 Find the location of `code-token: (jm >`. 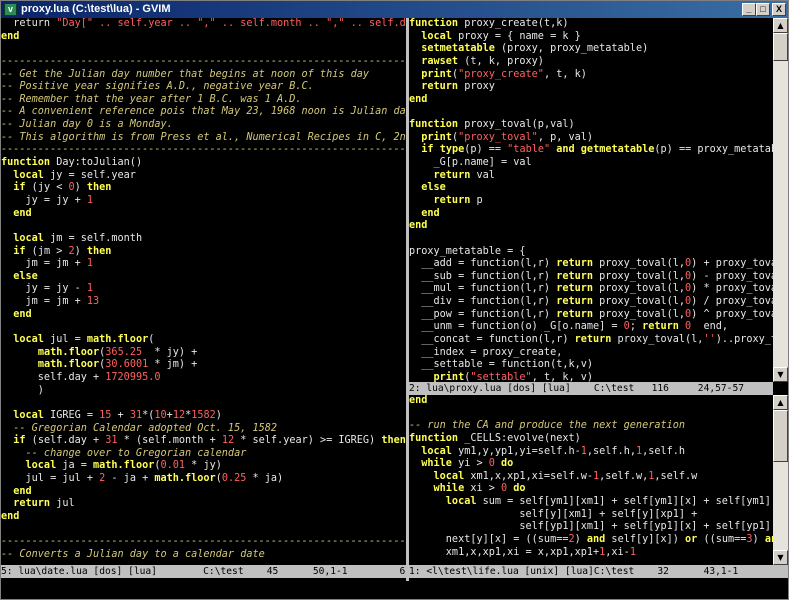

code-token: (jm > is located at coordinates (47, 251).